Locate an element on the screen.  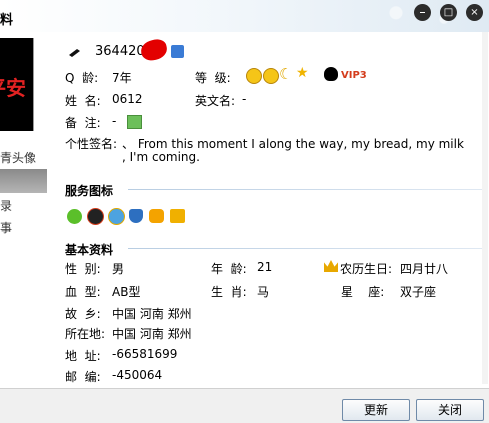
address-value: -66581699 is located at coordinates (145, 354).